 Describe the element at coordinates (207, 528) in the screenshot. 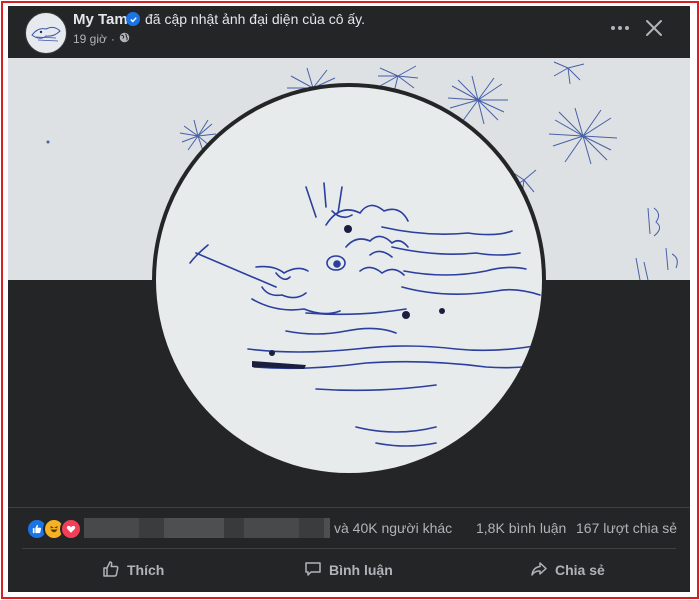

I see `blurred-reactor-names` at that location.